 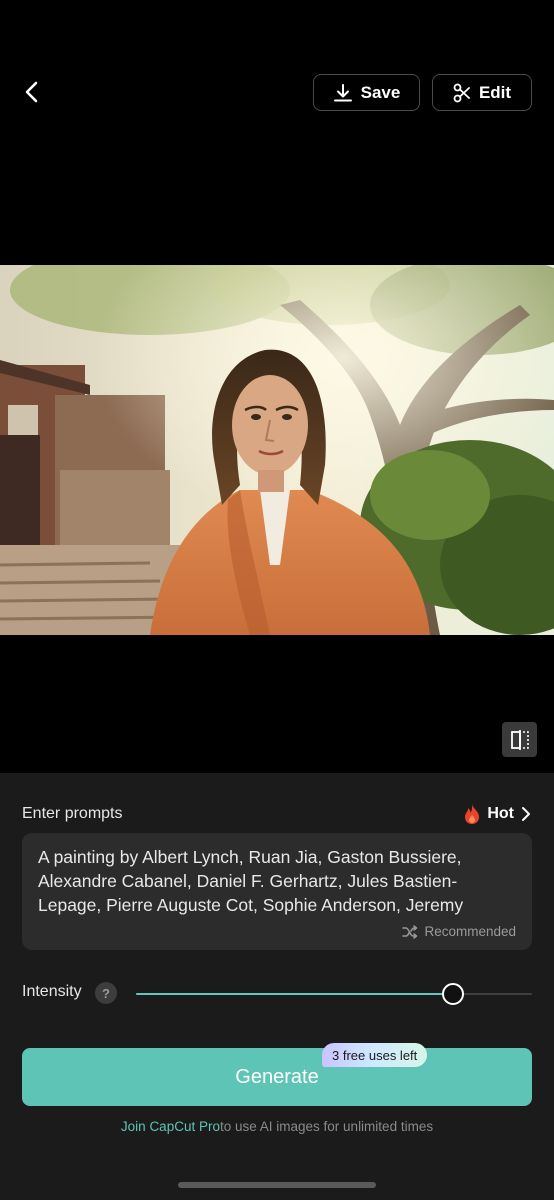 I want to click on generate-button: Generate, so click(x=277, y=1077).